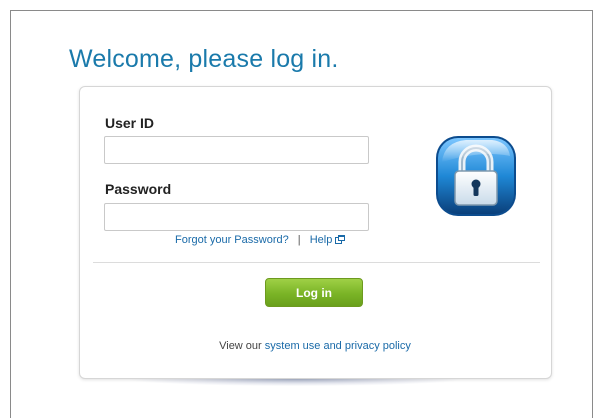  What do you see at coordinates (236, 217) in the screenshot?
I see `password-field` at bounding box center [236, 217].